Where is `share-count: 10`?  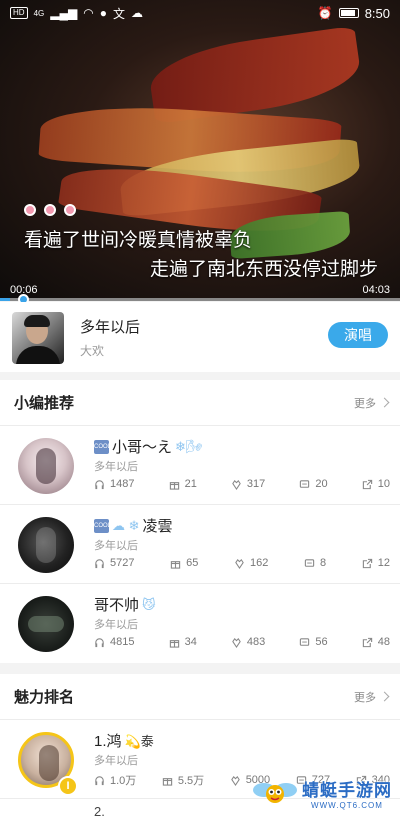 share-count: 10 is located at coordinates (383, 484).